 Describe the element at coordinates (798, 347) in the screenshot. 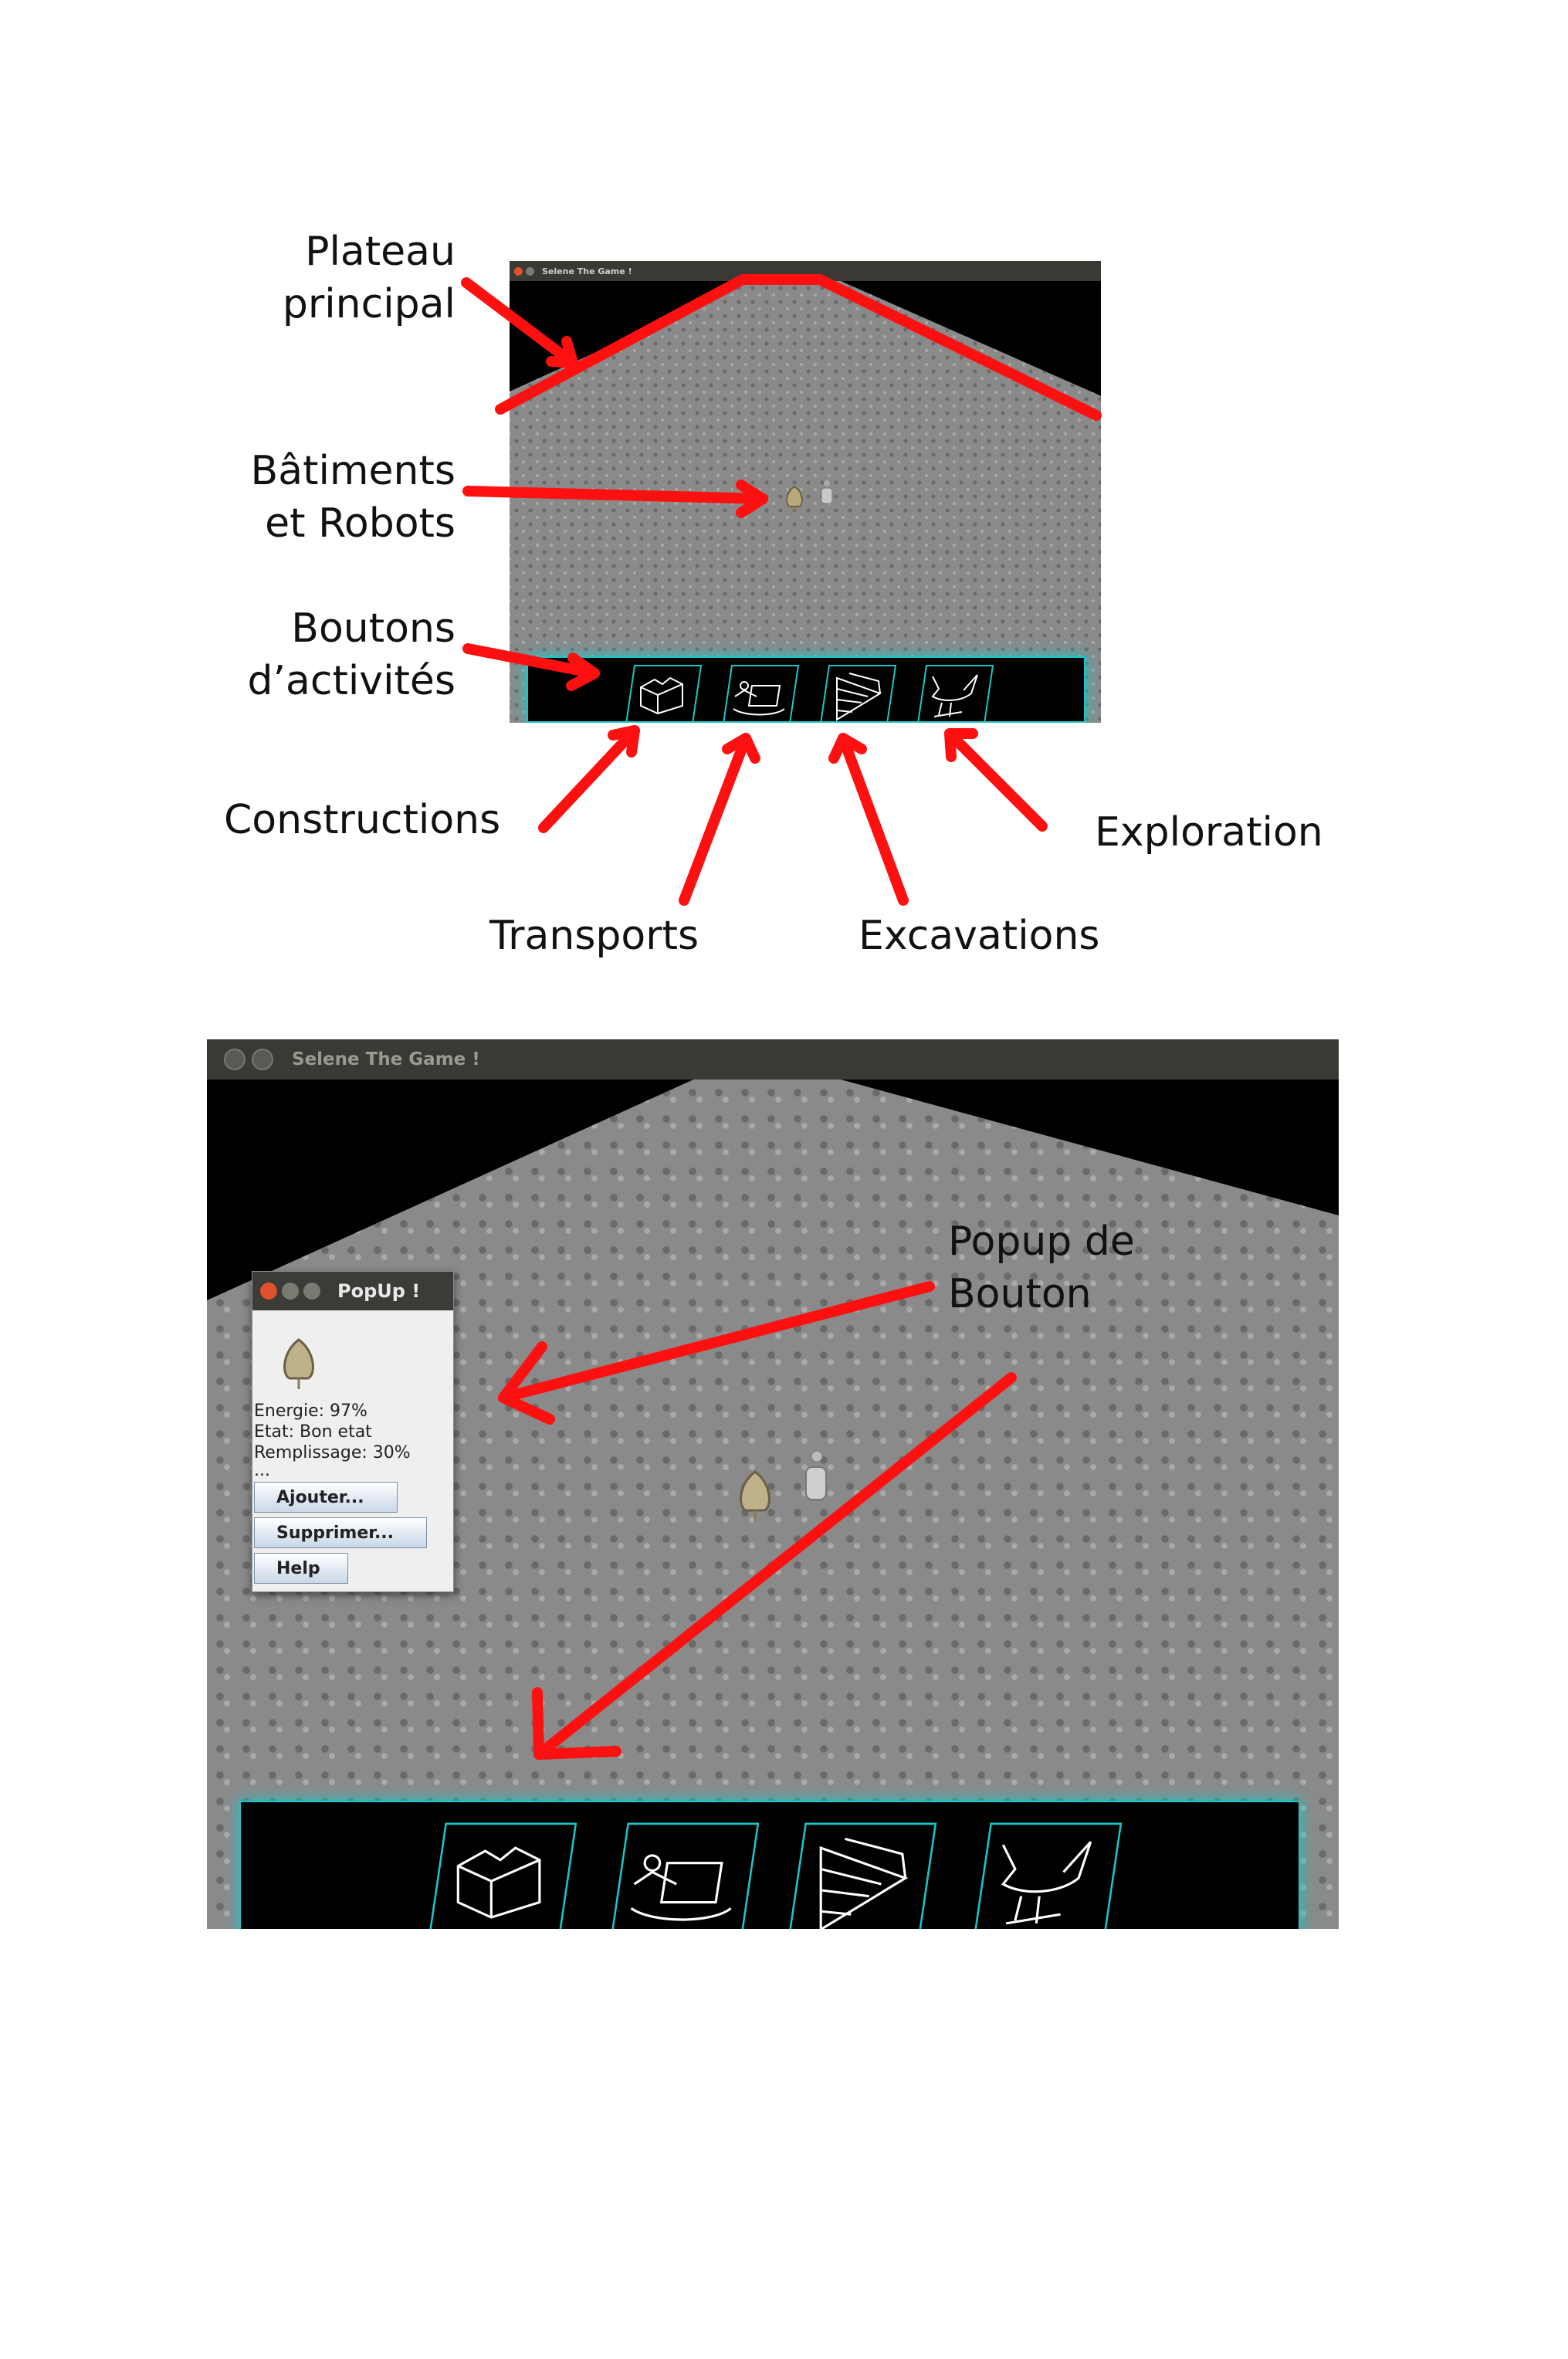

I see `plateau-outline` at that location.